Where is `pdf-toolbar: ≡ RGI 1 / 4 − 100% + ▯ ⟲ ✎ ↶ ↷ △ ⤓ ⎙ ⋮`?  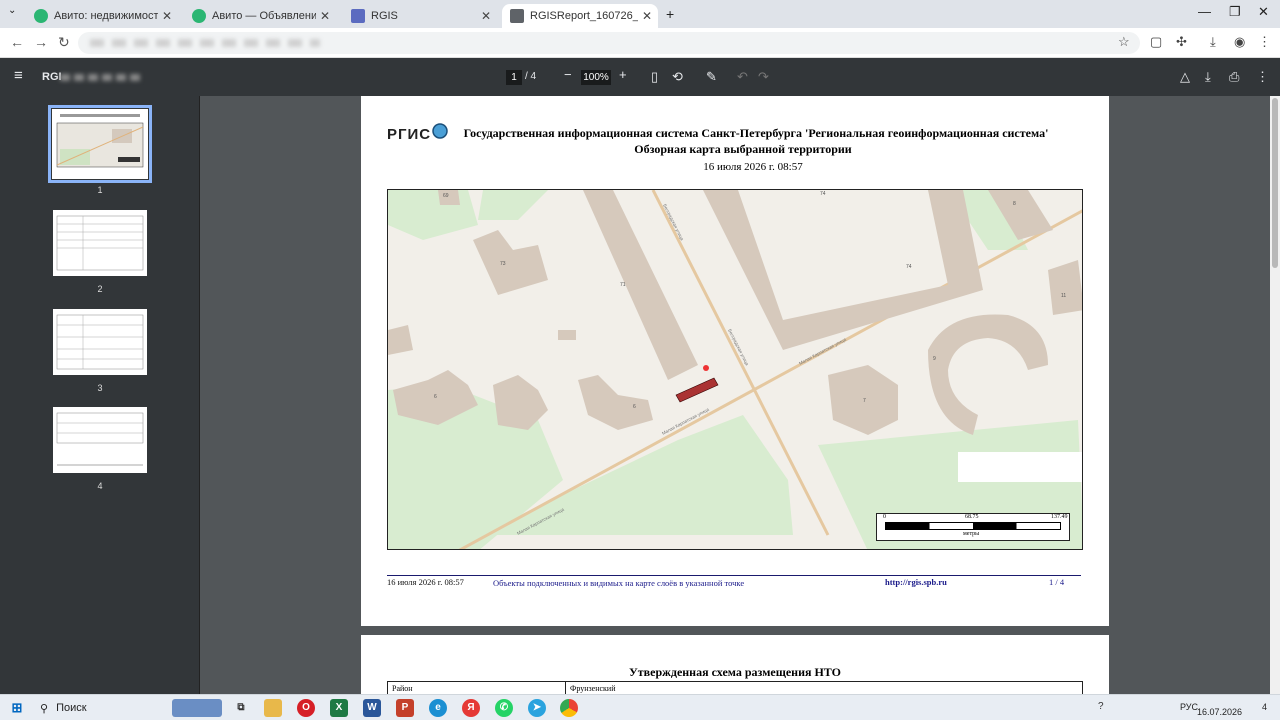 pdf-toolbar: ≡ RGI 1 / 4 − 100% + ▯ ⟲ ✎ ↶ ↷ △ ⤓ ⎙ ⋮ is located at coordinates (640, 77).